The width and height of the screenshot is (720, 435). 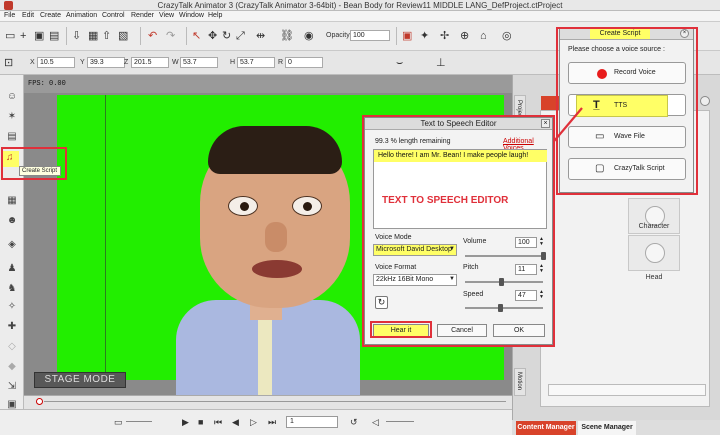 I want to click on play-icon: ▶, so click(x=185, y=422).